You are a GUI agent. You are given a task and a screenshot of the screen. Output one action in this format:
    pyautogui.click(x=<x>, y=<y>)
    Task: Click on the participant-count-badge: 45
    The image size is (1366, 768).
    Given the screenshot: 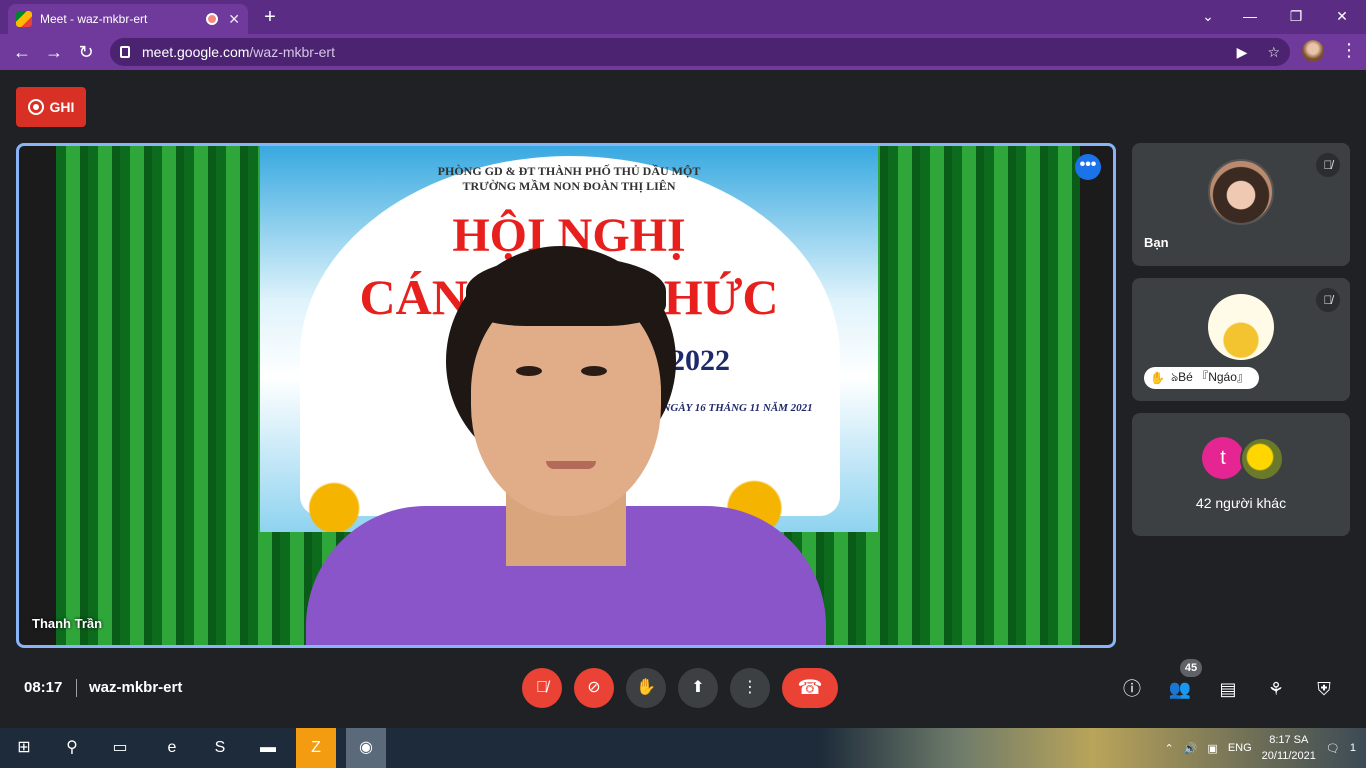 What is the action you would take?
    pyautogui.click(x=1191, y=668)
    